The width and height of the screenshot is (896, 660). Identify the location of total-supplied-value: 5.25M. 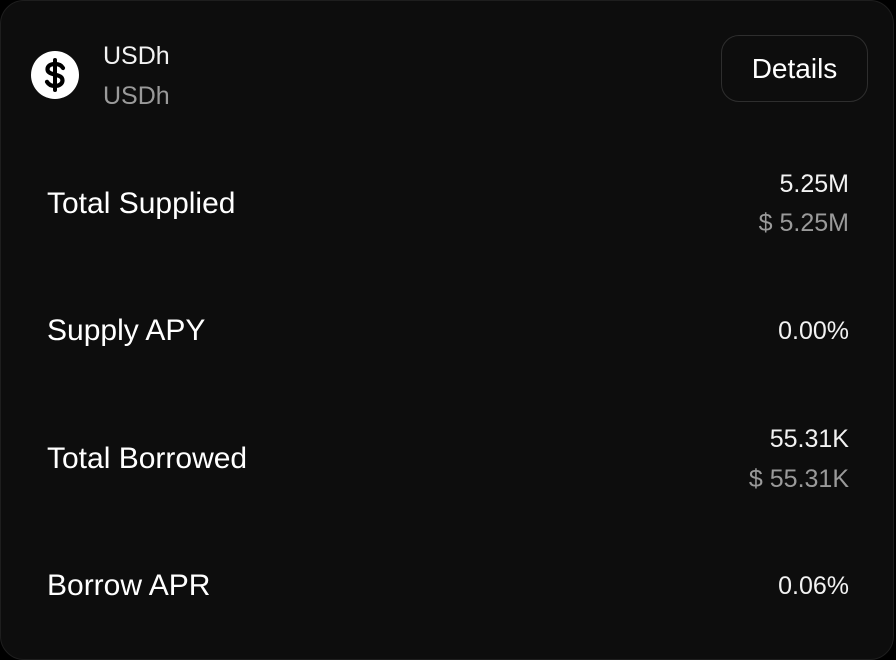
(814, 184).